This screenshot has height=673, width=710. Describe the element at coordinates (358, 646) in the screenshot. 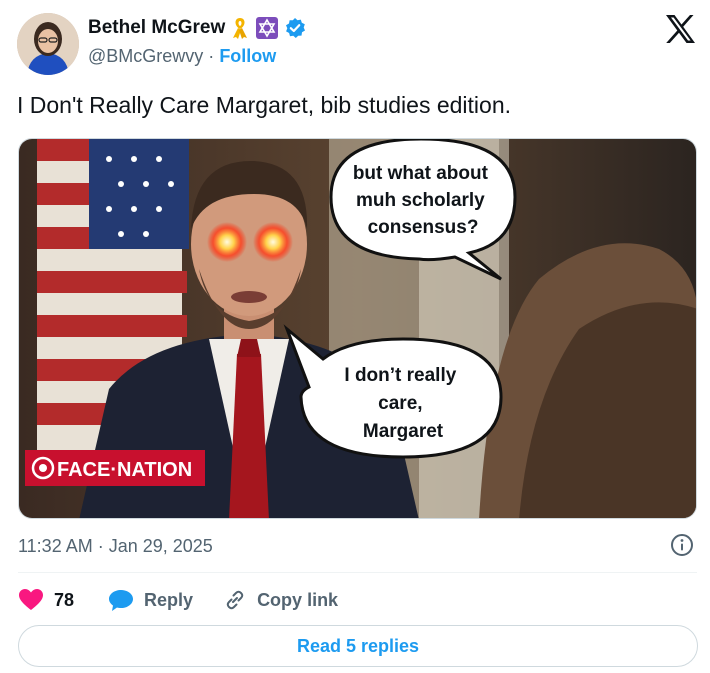

I see `read-replies-button: Read 5 replies` at that location.